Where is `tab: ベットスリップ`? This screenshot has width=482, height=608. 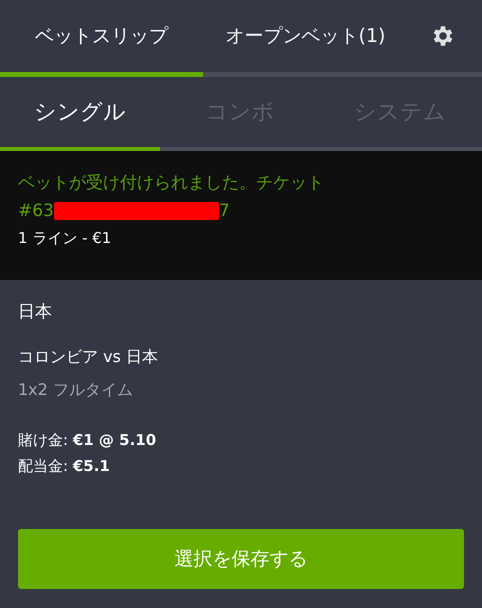 tab: ベットスリップ is located at coordinates (101, 36).